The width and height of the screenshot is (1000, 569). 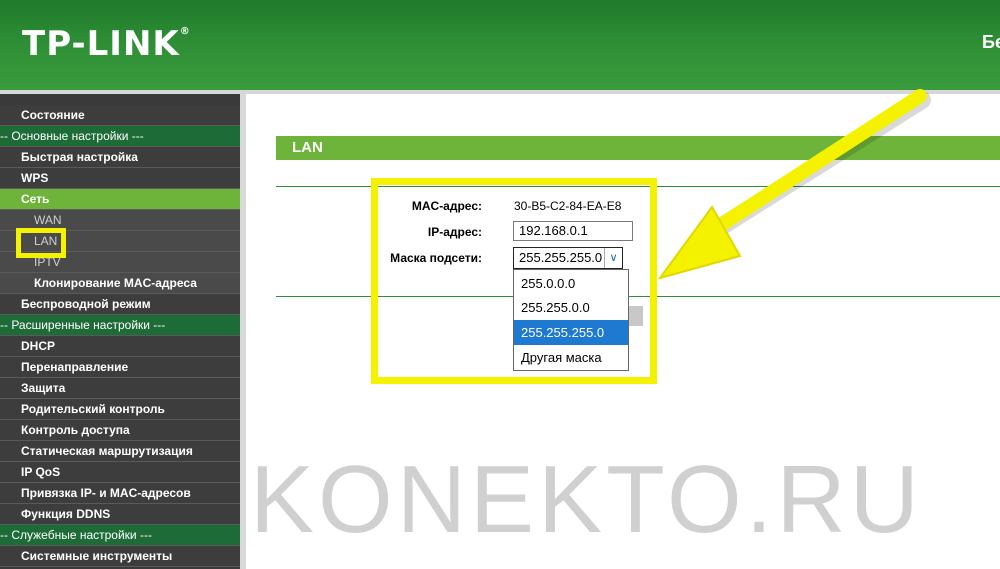 What do you see at coordinates (120, 199) in the screenshot?
I see `sidebar-item: Сеть` at bounding box center [120, 199].